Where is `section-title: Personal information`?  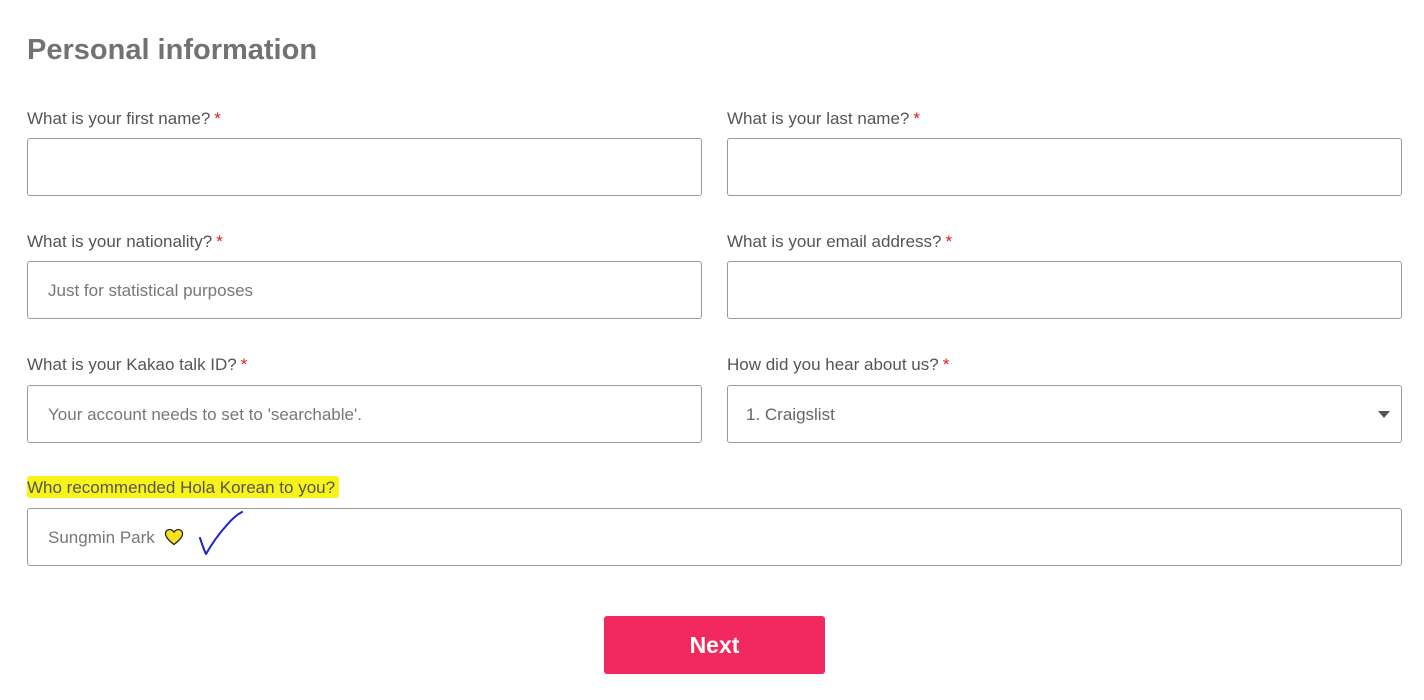
section-title: Personal information is located at coordinates (172, 50).